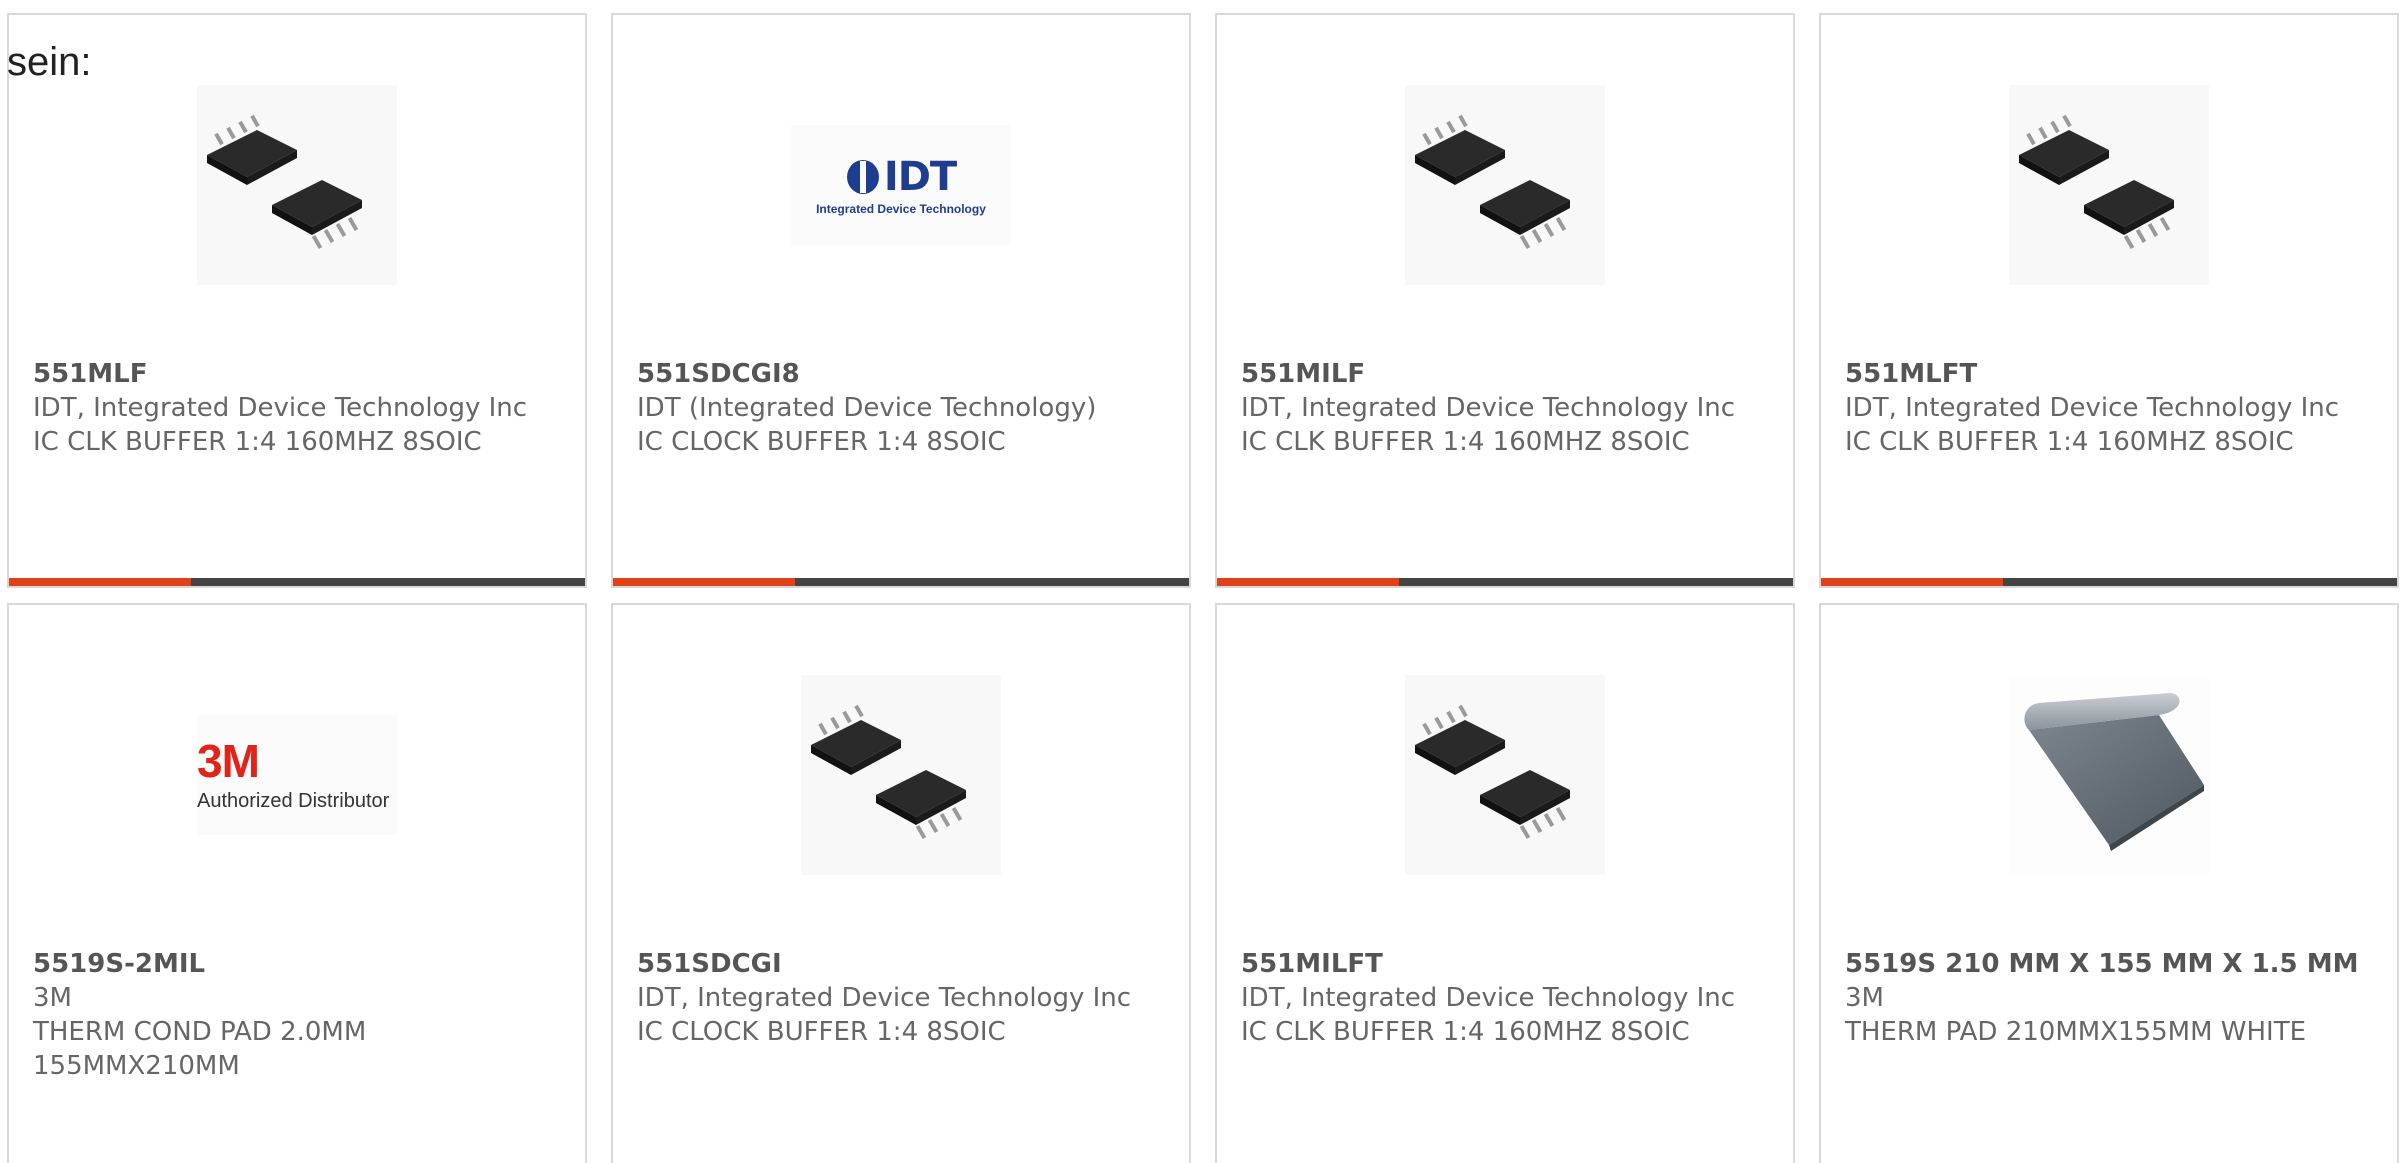 The image size is (2400, 1163). Describe the element at coordinates (2076, 1032) in the screenshot. I see `product-description: THERM PAD 210MMX155MM WHITE` at that location.